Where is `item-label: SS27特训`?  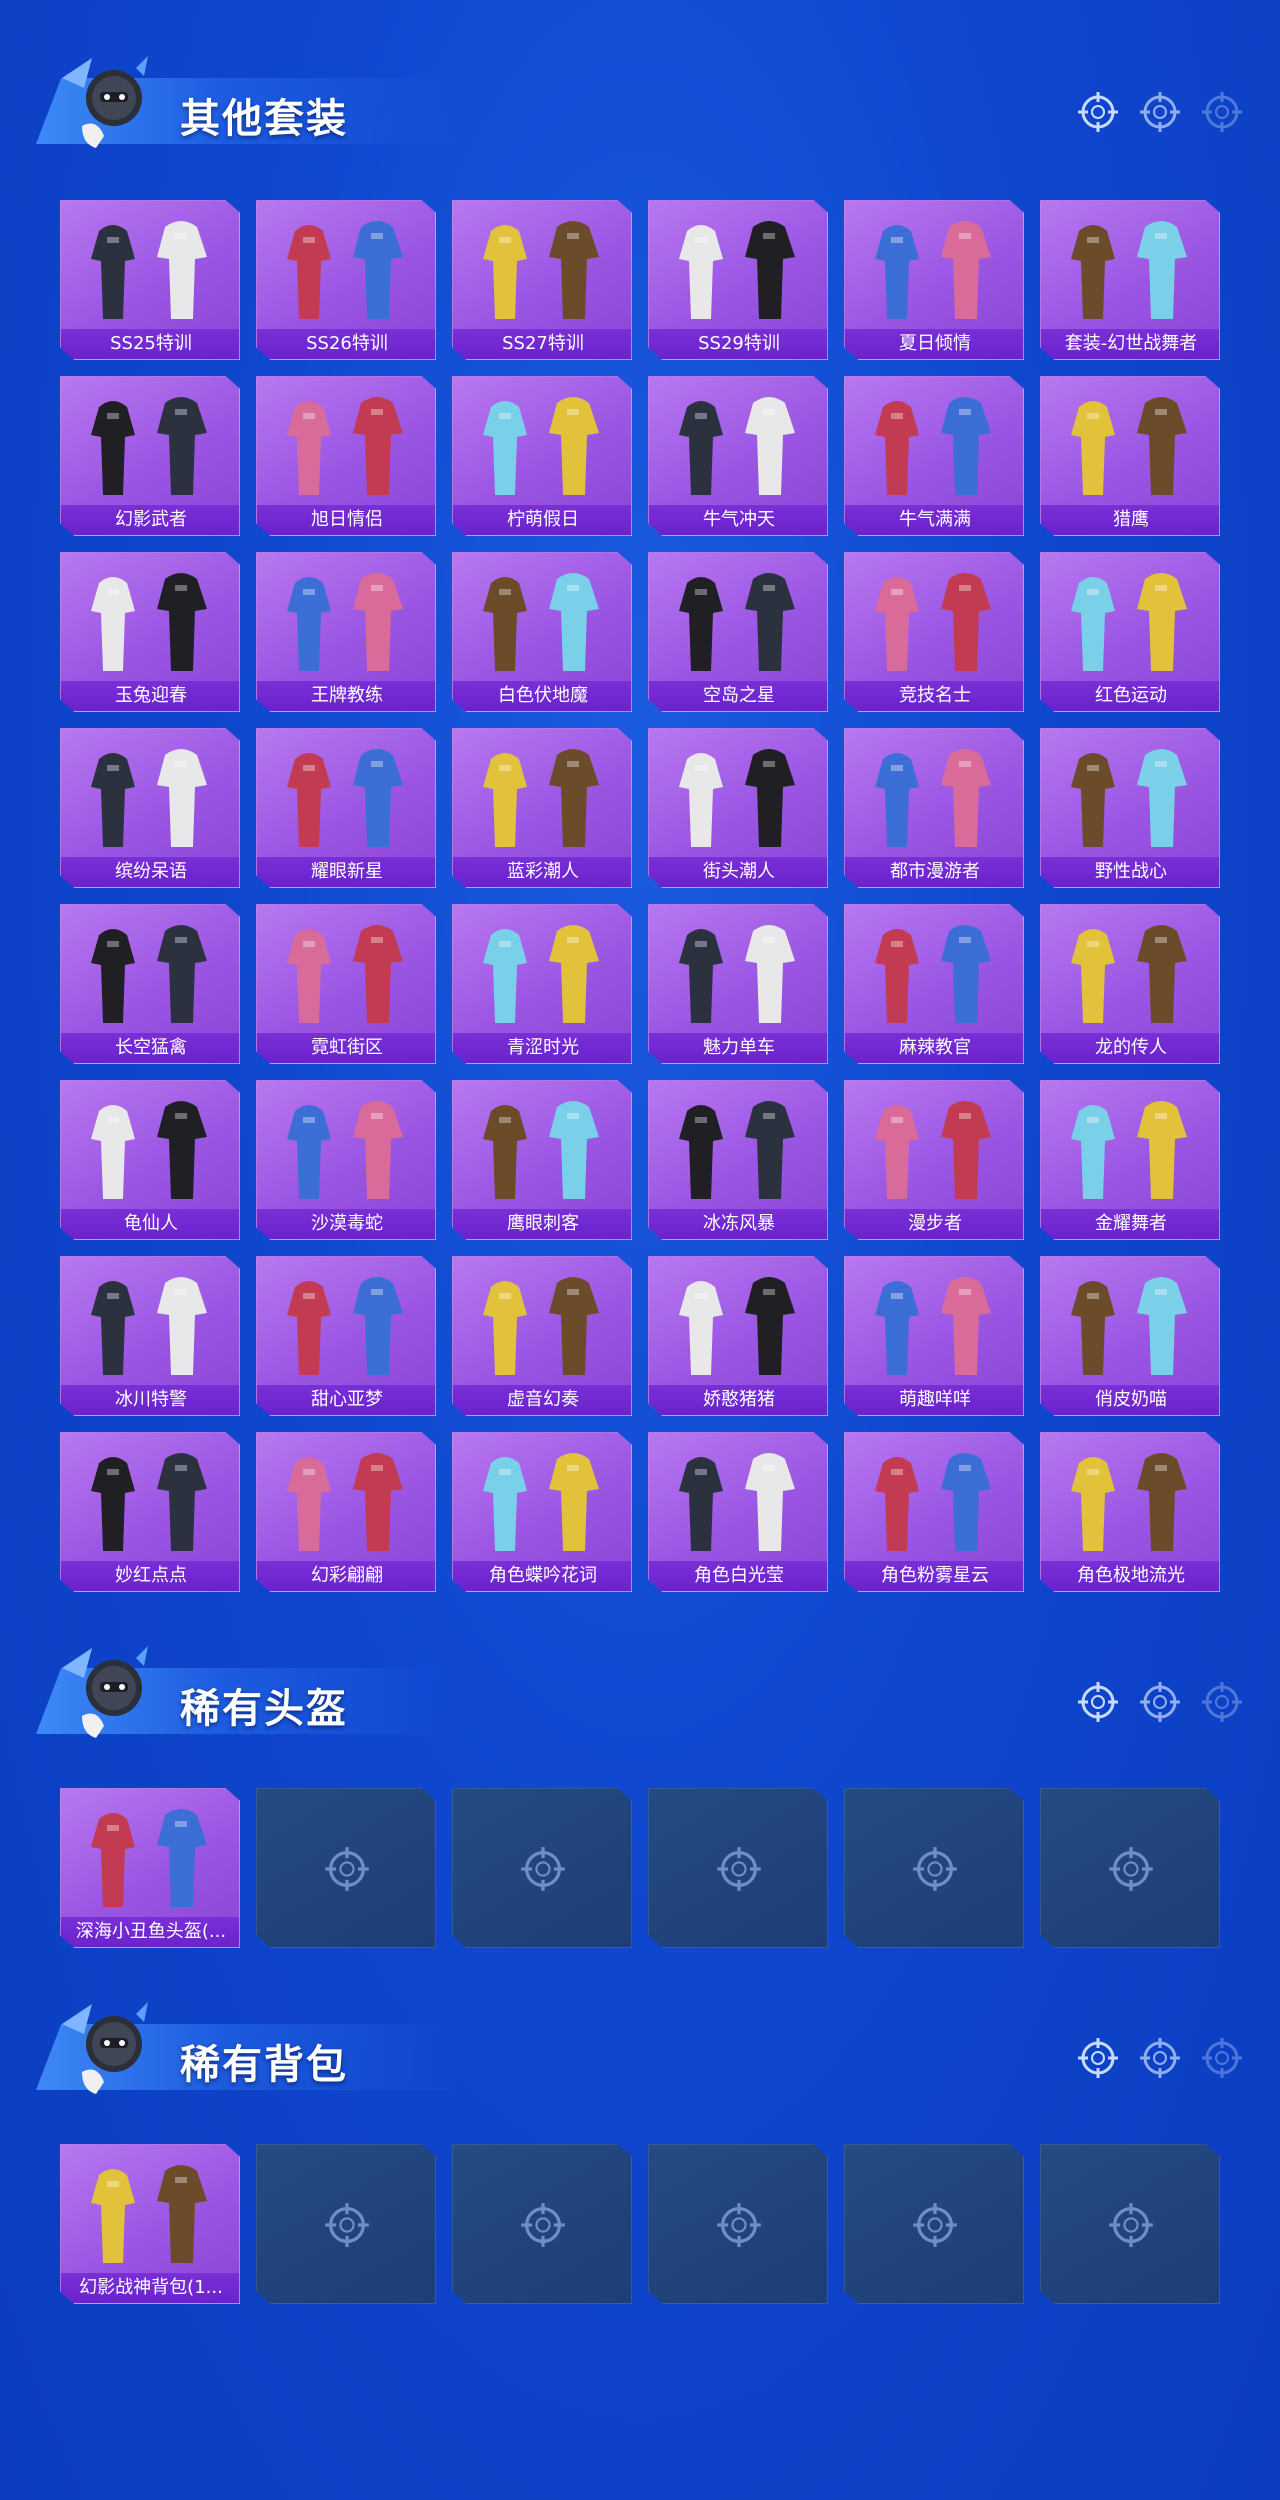 item-label: SS27特训 is located at coordinates (542, 344).